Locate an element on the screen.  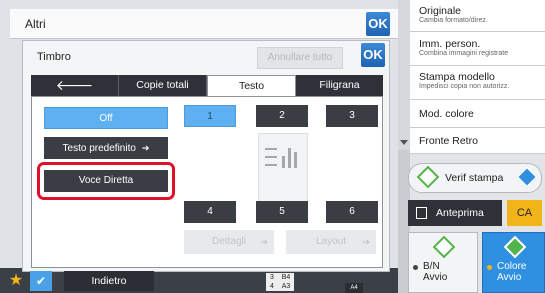
scroll-down-icon is located at coordinates (404, 142).